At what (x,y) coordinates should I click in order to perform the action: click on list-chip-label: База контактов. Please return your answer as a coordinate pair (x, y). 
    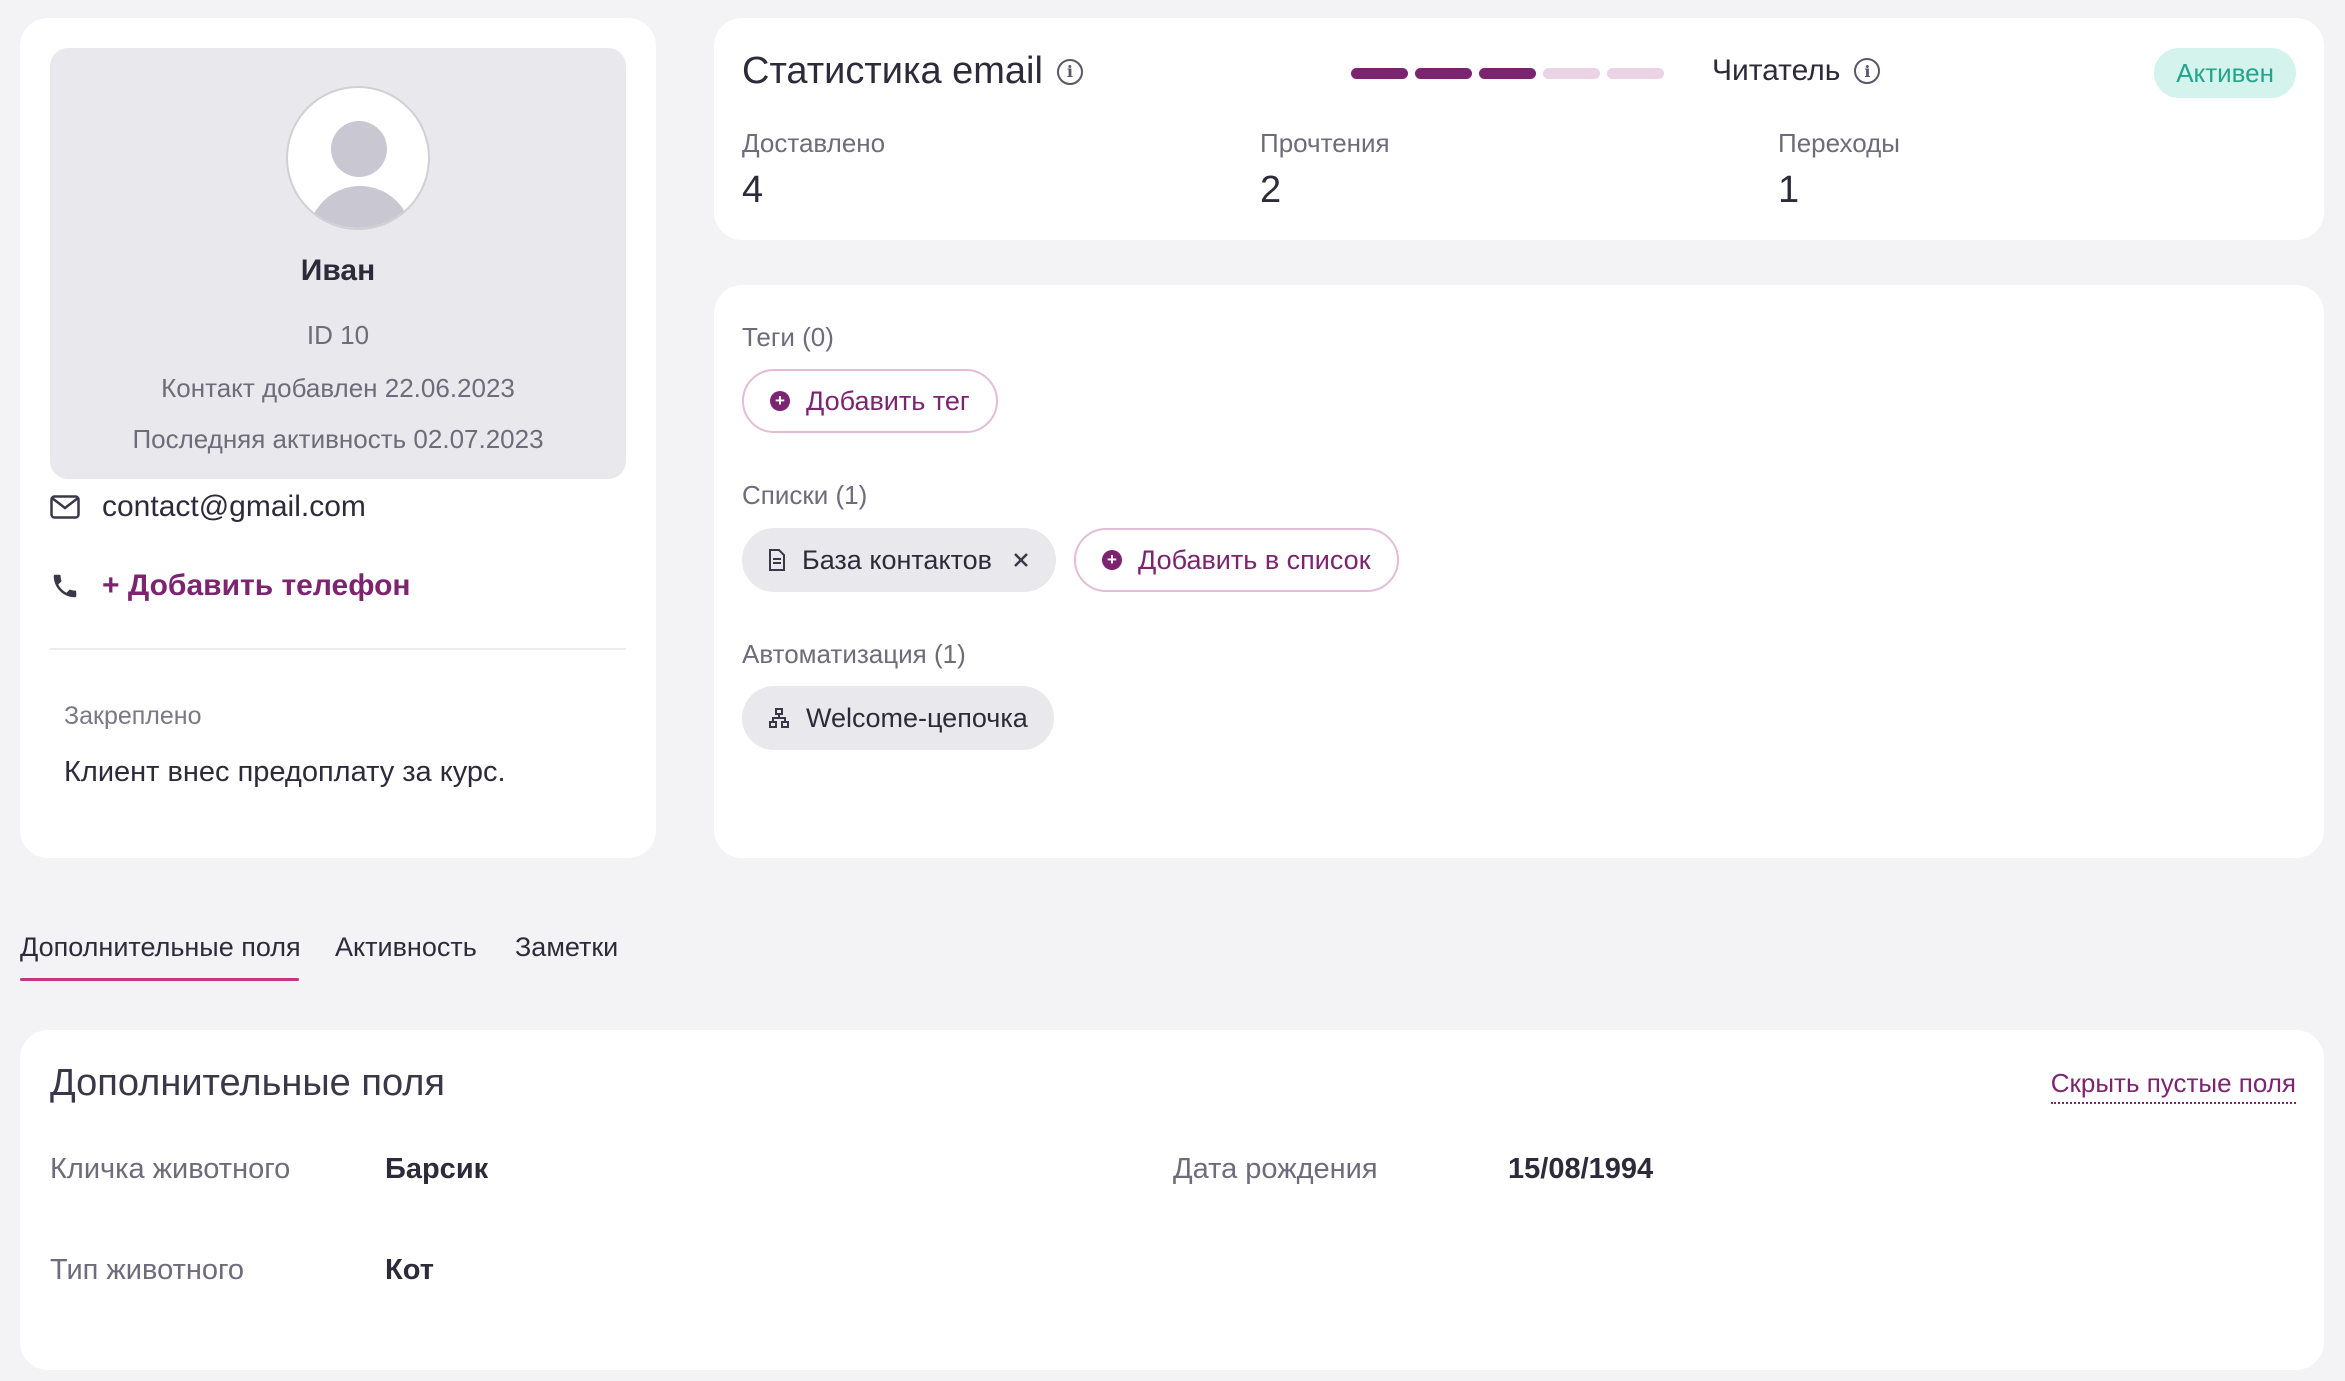
    Looking at the image, I should click on (897, 559).